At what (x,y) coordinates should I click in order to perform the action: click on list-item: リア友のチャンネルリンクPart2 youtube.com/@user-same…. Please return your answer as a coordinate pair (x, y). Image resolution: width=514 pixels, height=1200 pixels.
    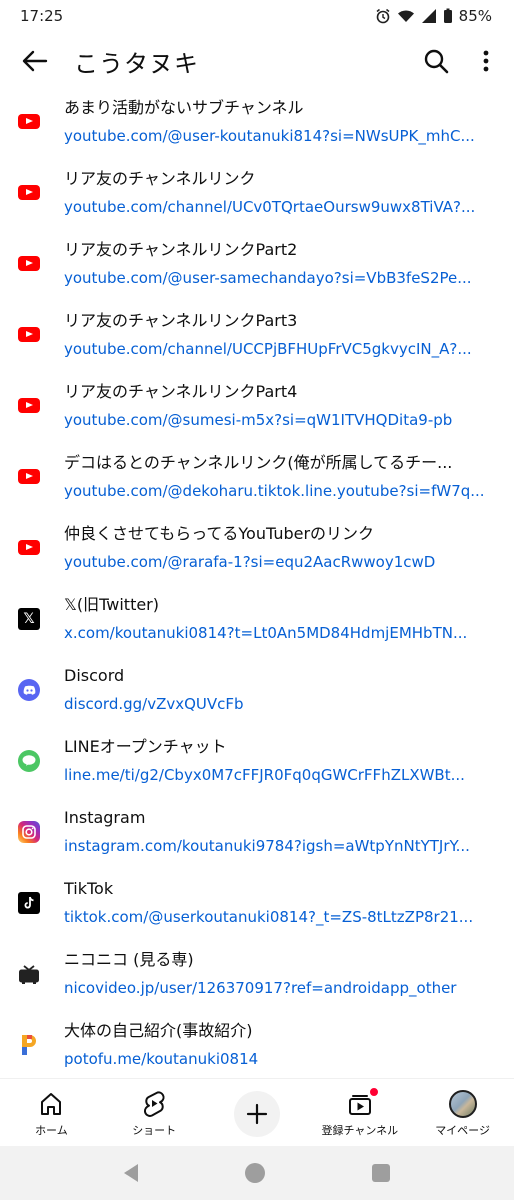
    Looking at the image, I should click on (257, 263).